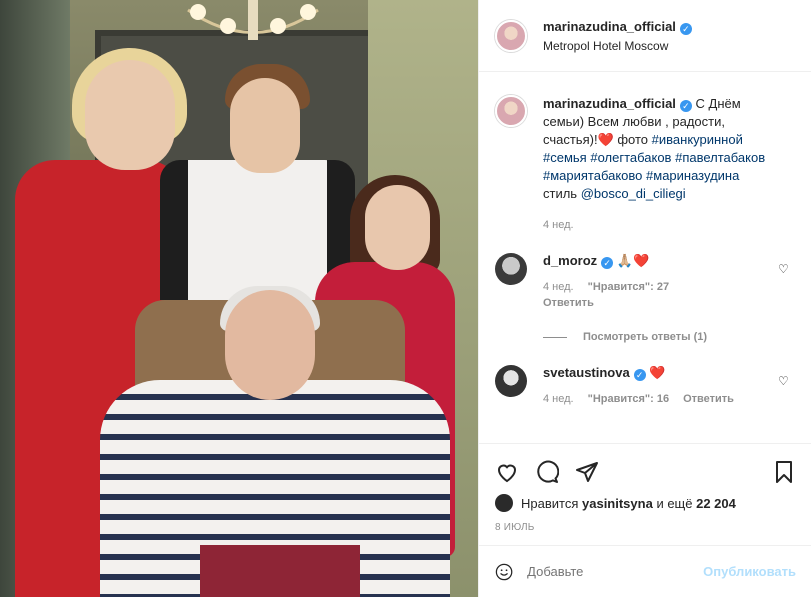 Image resolution: width=811 pixels, height=597 pixels. What do you see at coordinates (515, 527) in the screenshot?
I see `post-date: 8 июль` at bounding box center [515, 527].